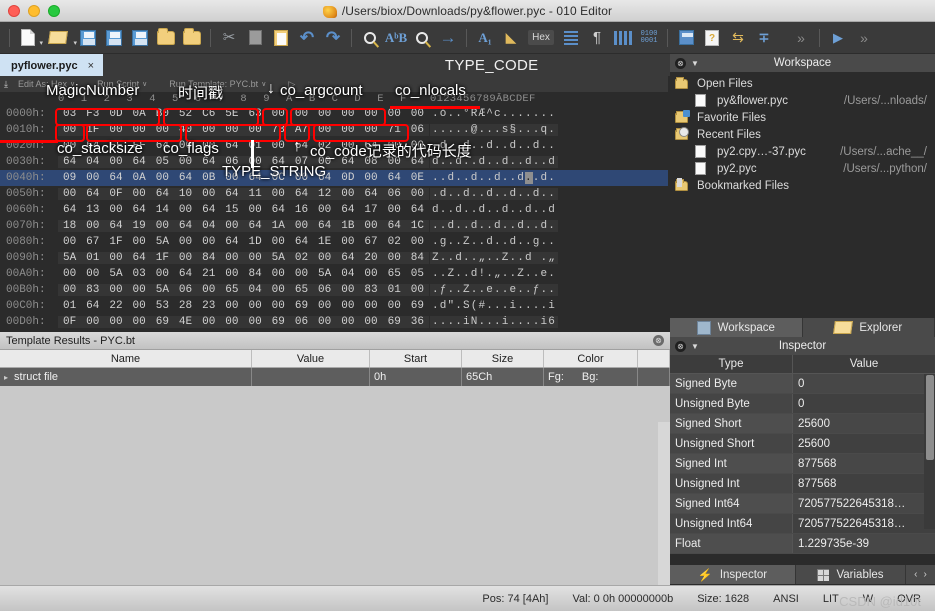 Image resolution: width=935 pixels, height=611 pixels. What do you see at coordinates (597, 38) in the screenshot?
I see `show-paragraph-button: ¶` at bounding box center [597, 38].